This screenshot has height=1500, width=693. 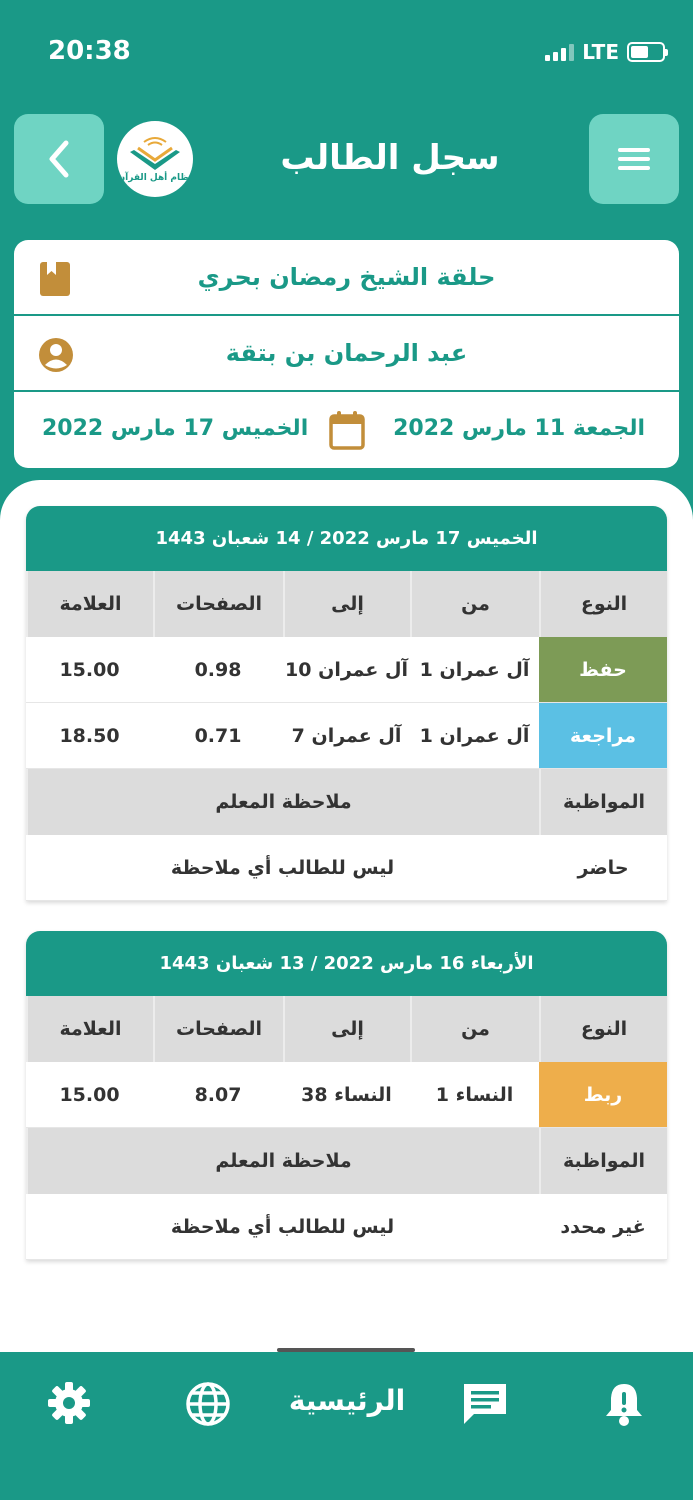 What do you see at coordinates (474, 1094) in the screenshot?
I see `cell-from: النساء 1` at bounding box center [474, 1094].